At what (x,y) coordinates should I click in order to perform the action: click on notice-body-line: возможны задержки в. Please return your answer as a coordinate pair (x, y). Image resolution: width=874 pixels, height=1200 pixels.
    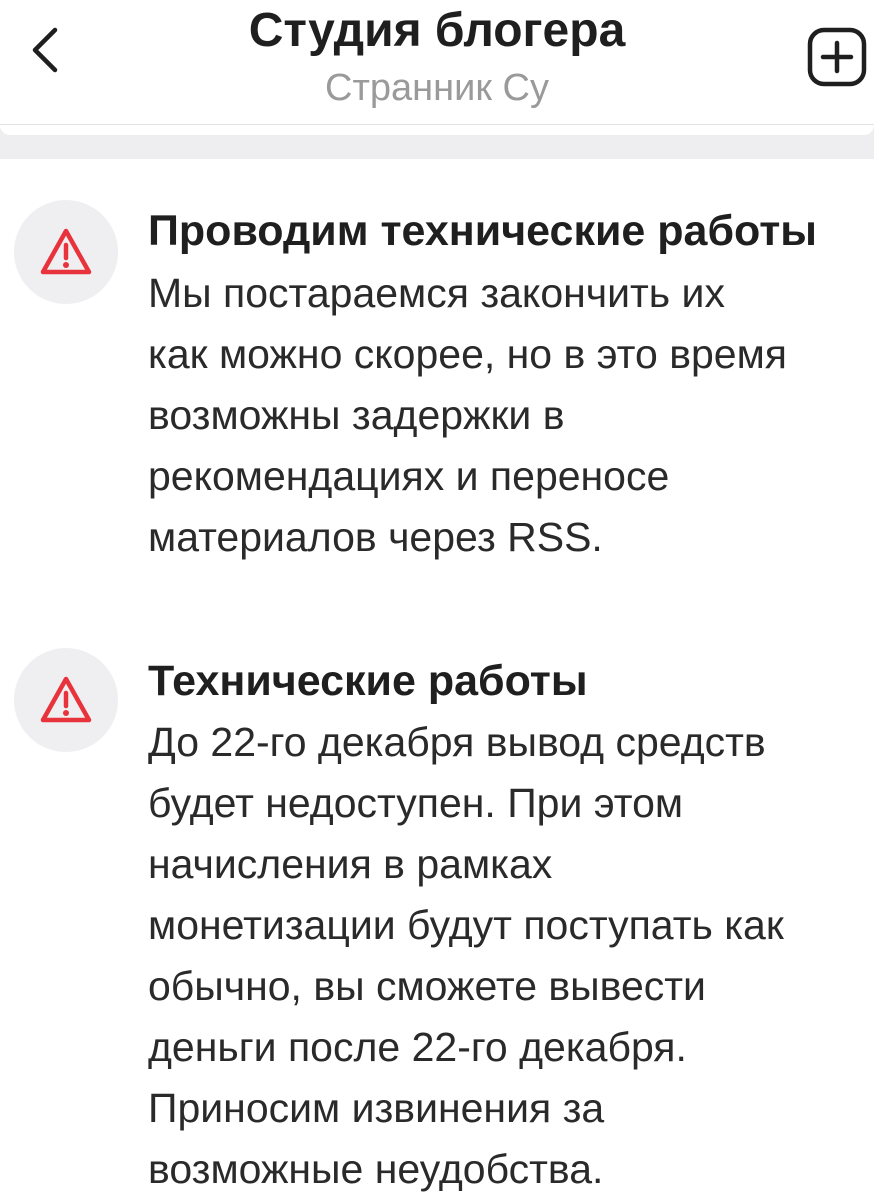
    Looking at the image, I should click on (356, 415).